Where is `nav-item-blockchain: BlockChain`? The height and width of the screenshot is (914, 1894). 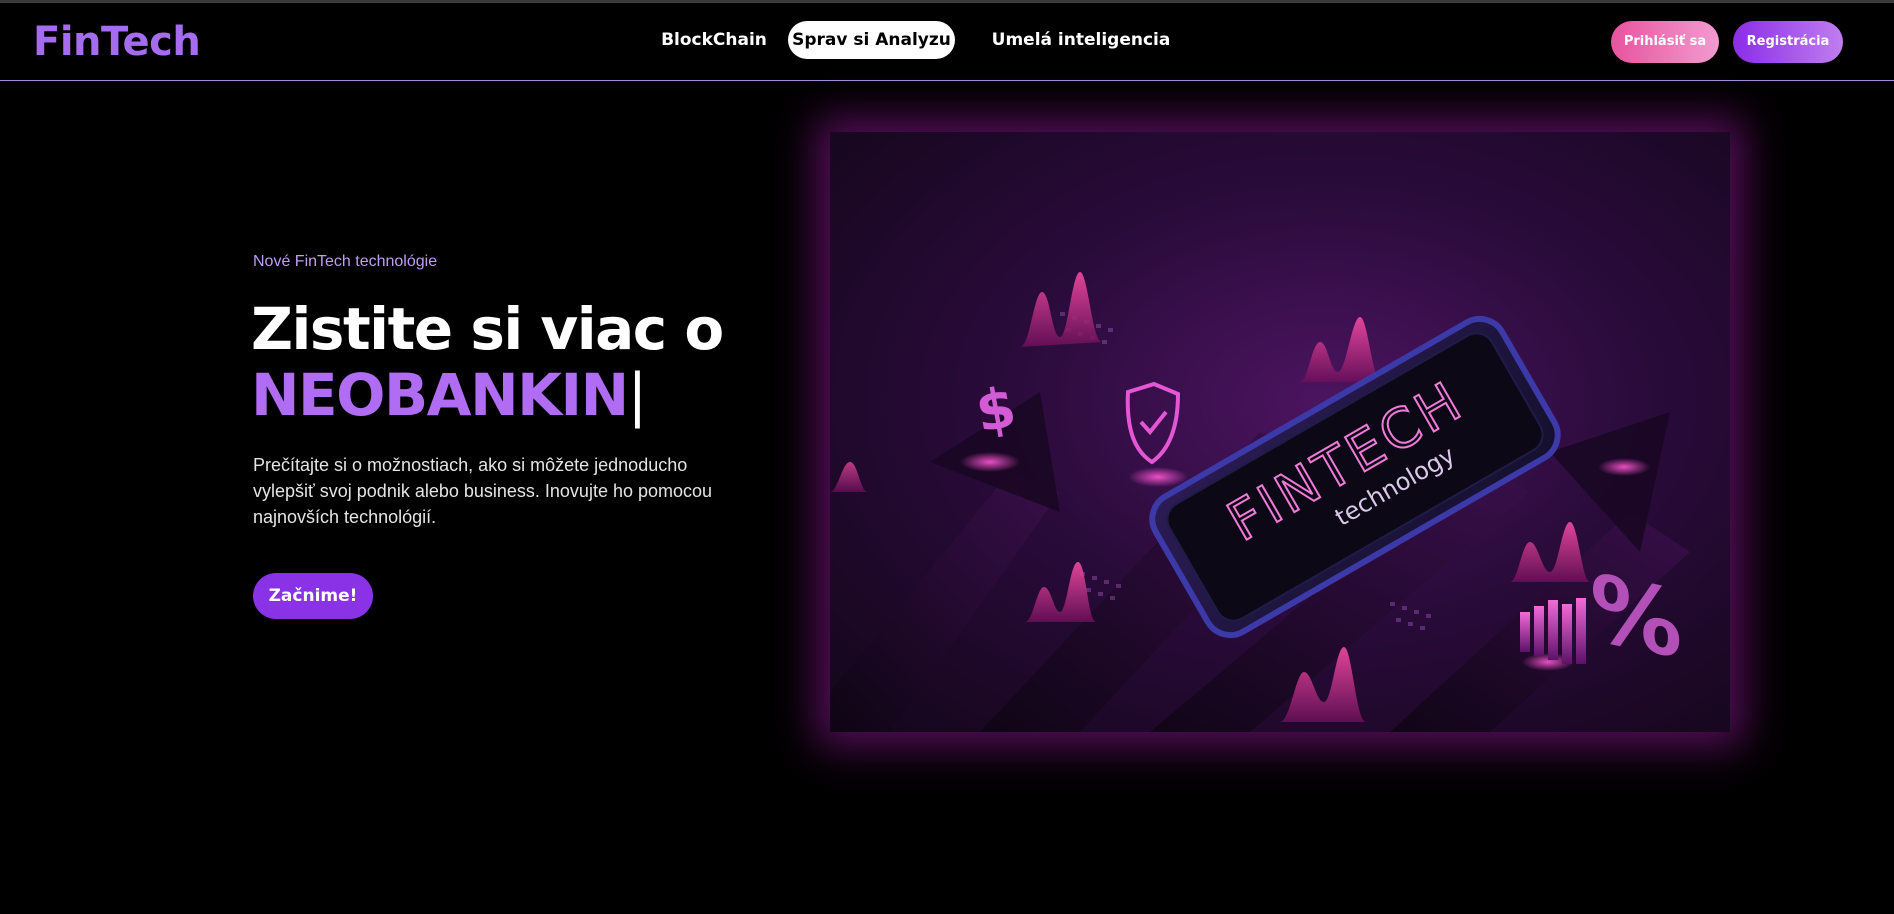 nav-item-blockchain: BlockChain is located at coordinates (714, 40).